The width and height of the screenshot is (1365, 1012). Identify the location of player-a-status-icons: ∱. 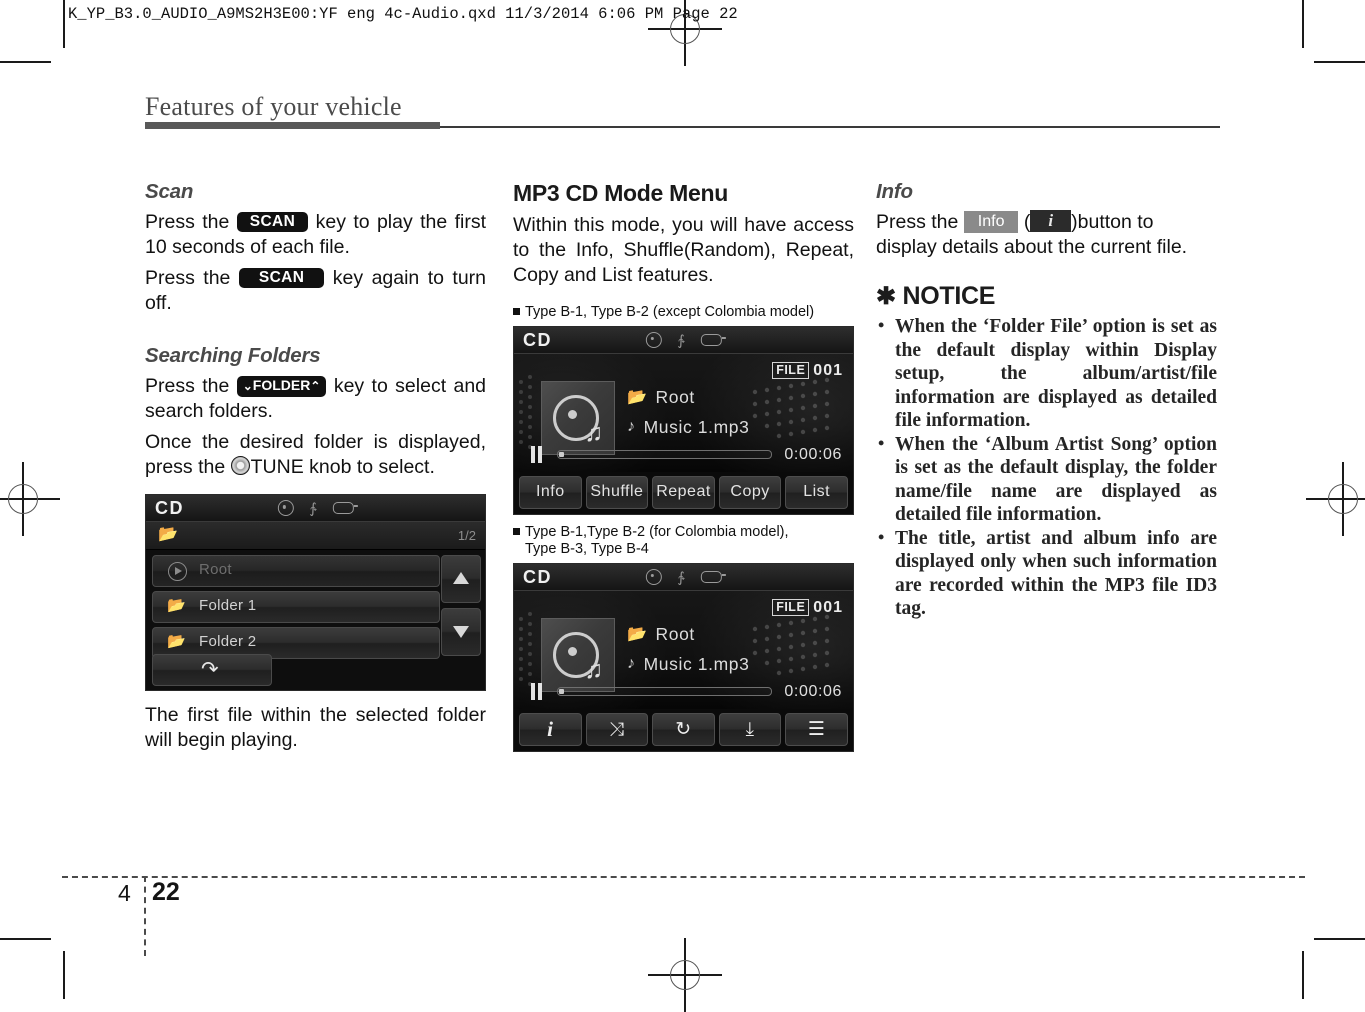
(685, 339).